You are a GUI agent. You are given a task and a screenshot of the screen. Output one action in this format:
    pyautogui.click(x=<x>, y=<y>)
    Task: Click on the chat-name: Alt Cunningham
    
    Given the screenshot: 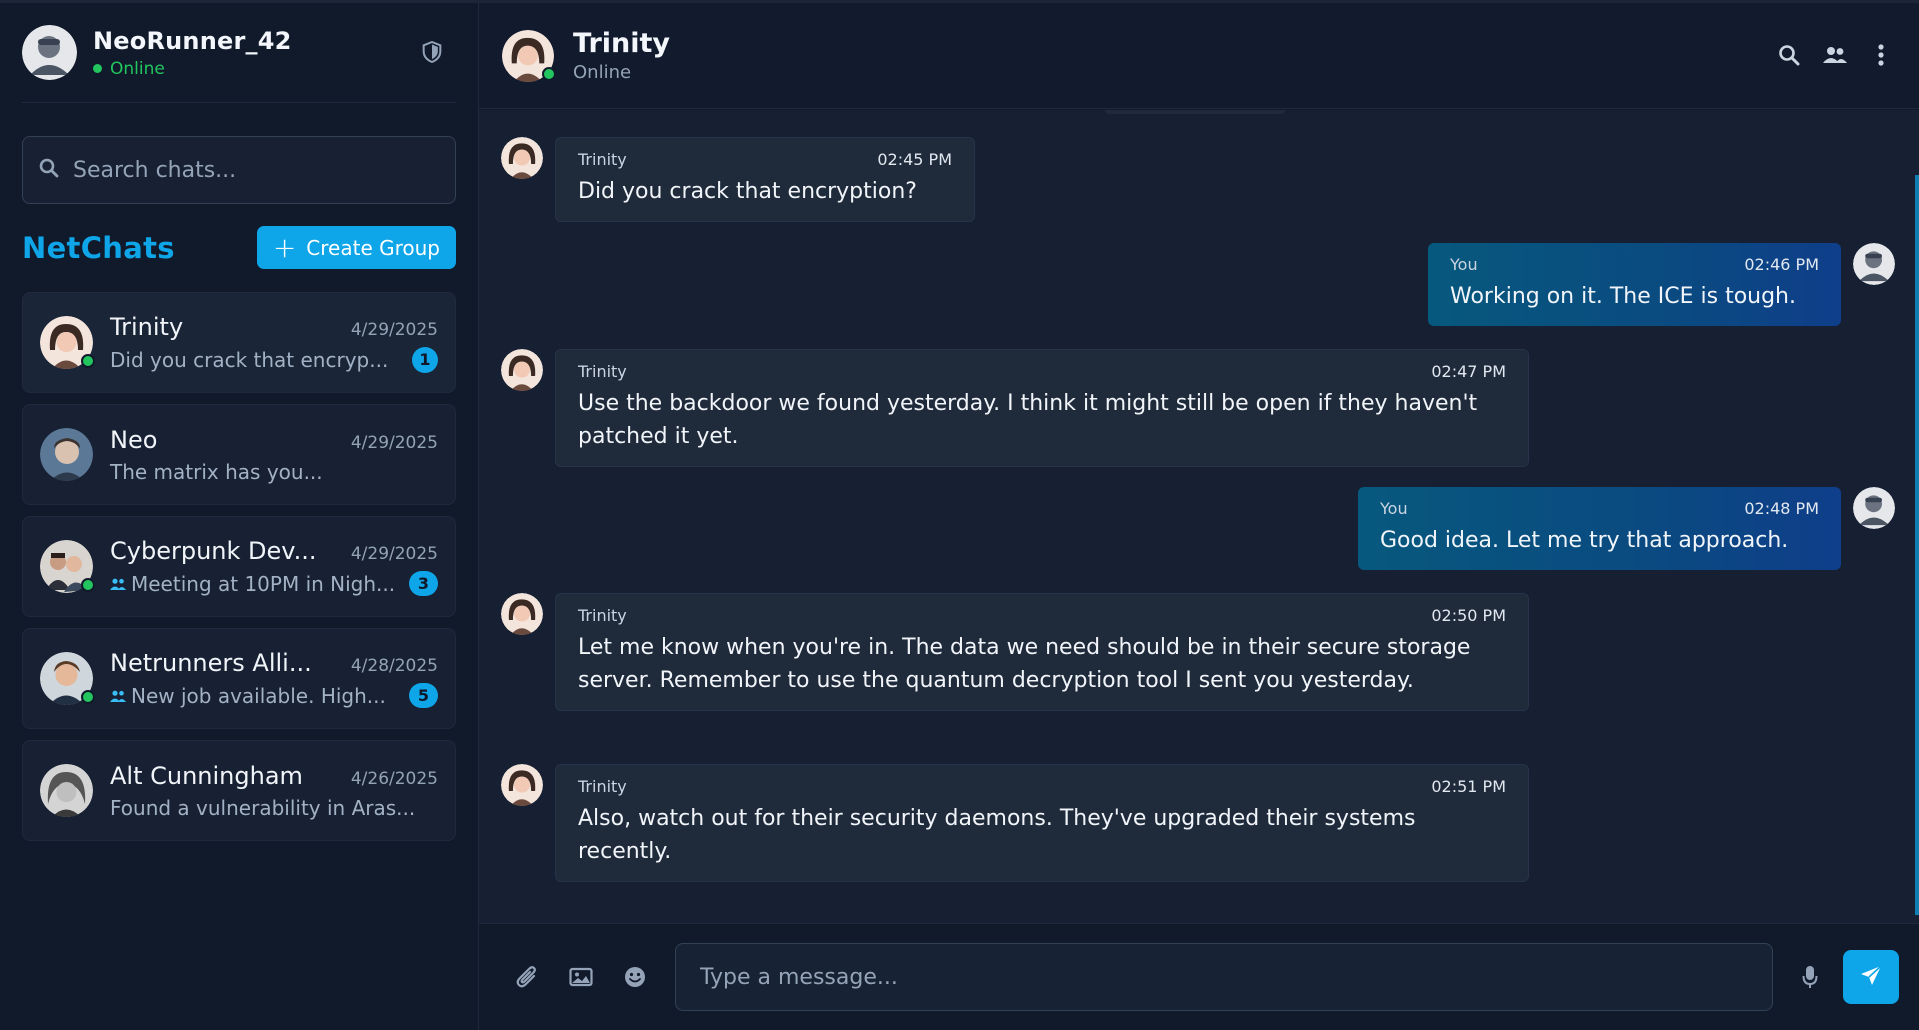 What is the action you would take?
    pyautogui.click(x=206, y=775)
    